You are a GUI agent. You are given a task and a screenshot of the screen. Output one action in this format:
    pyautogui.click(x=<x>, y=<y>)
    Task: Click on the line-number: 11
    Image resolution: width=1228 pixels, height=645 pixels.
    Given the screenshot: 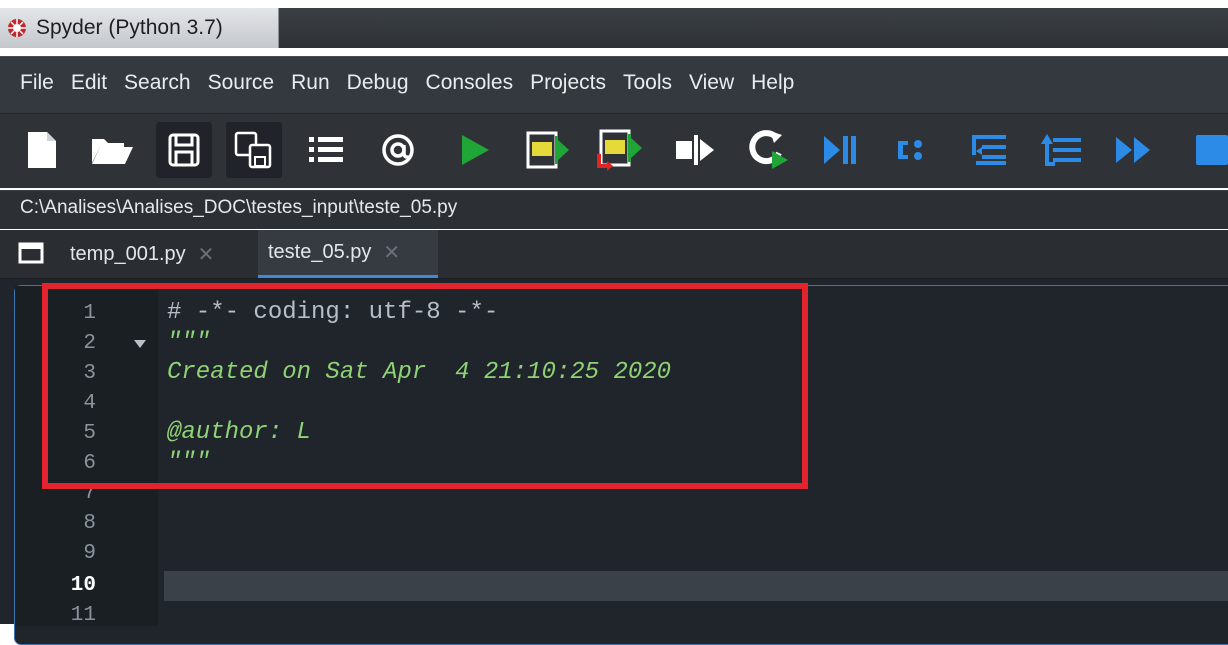 What is the action you would take?
    pyautogui.click(x=83, y=615)
    